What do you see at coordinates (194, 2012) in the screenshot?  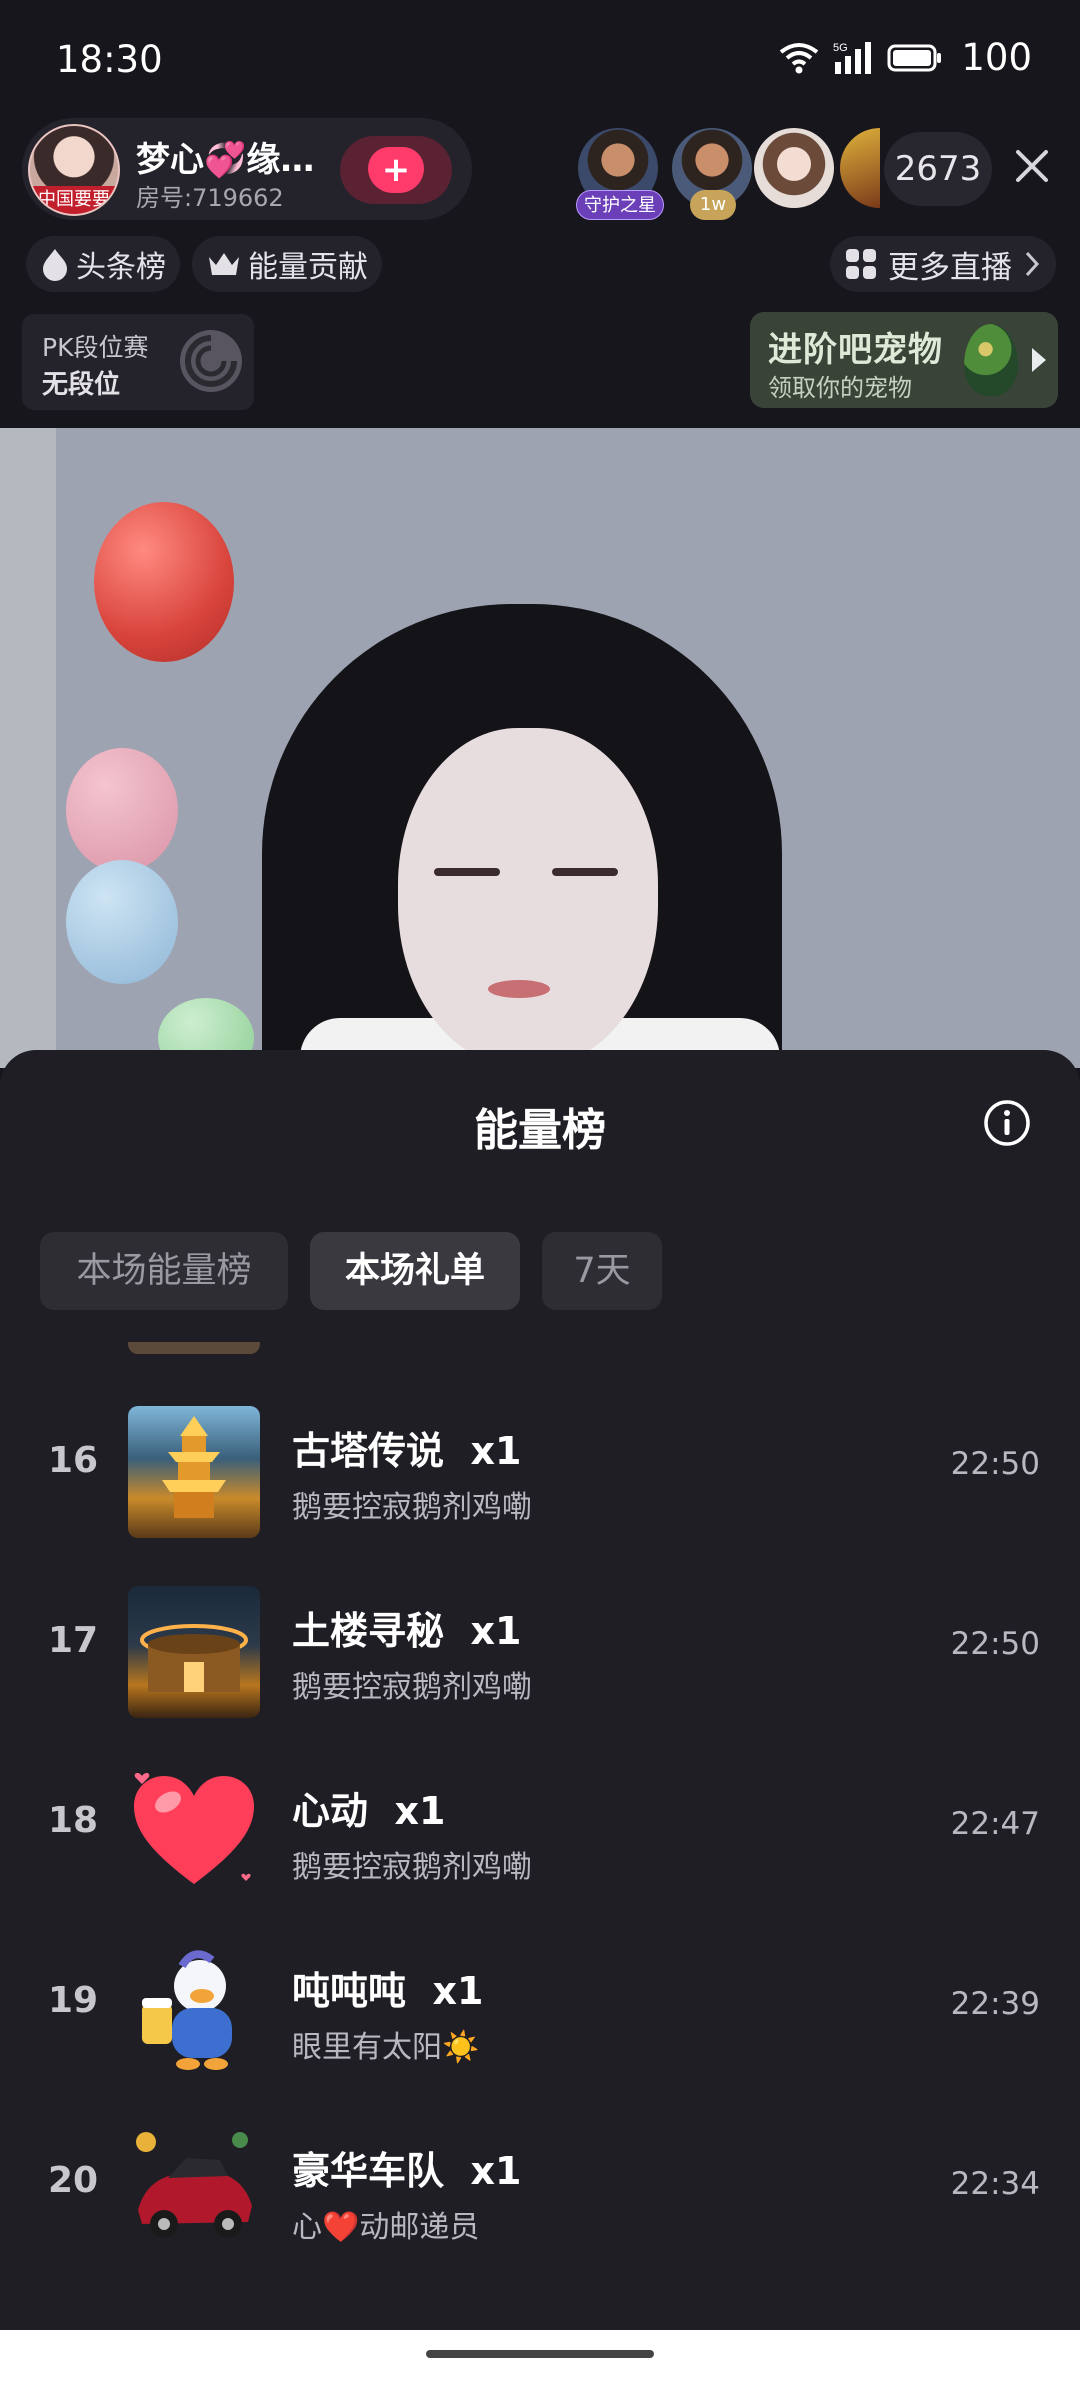 I see `duck-icon` at bounding box center [194, 2012].